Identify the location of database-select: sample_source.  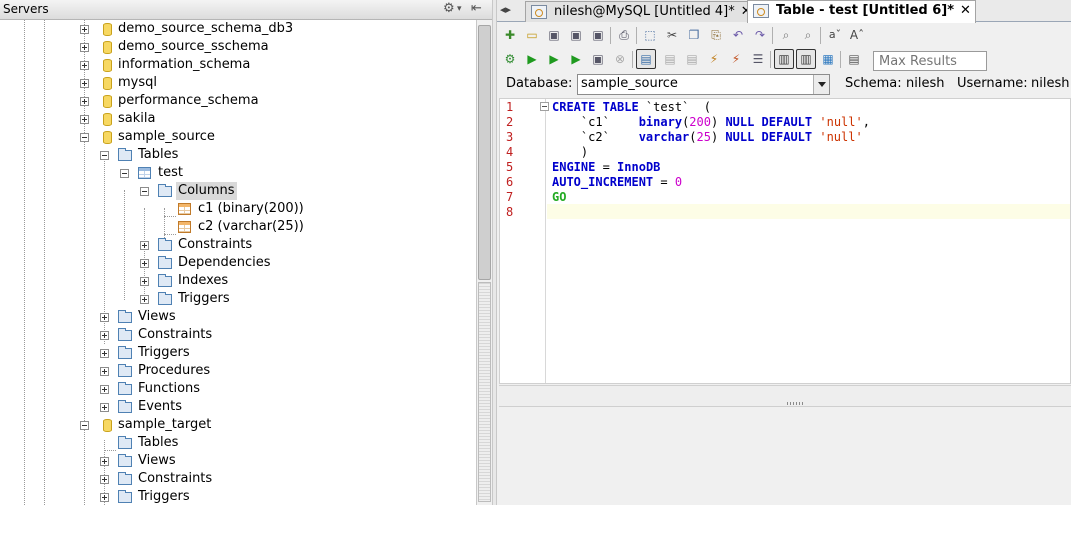
(703, 84).